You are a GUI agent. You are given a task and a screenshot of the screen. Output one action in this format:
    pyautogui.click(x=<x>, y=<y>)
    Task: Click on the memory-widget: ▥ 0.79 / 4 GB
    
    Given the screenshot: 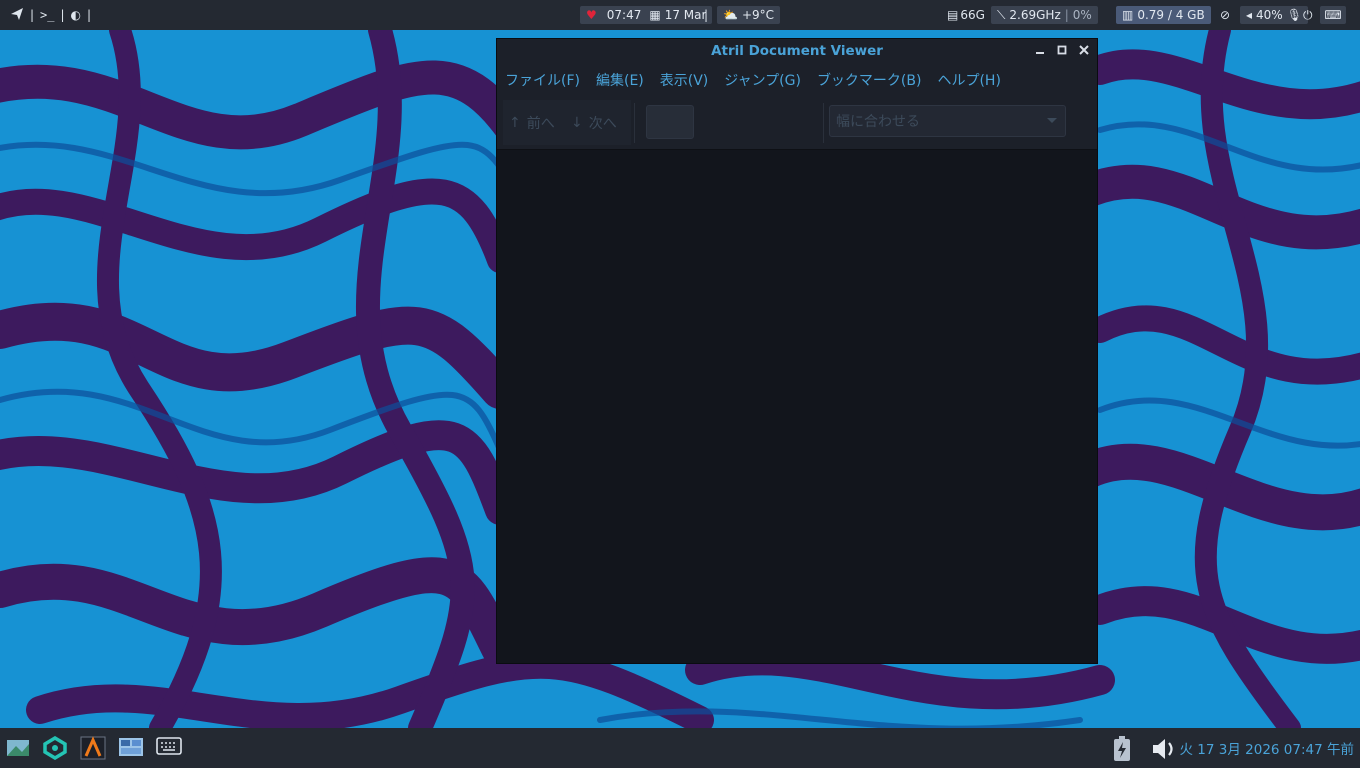 What is the action you would take?
    pyautogui.click(x=1163, y=15)
    